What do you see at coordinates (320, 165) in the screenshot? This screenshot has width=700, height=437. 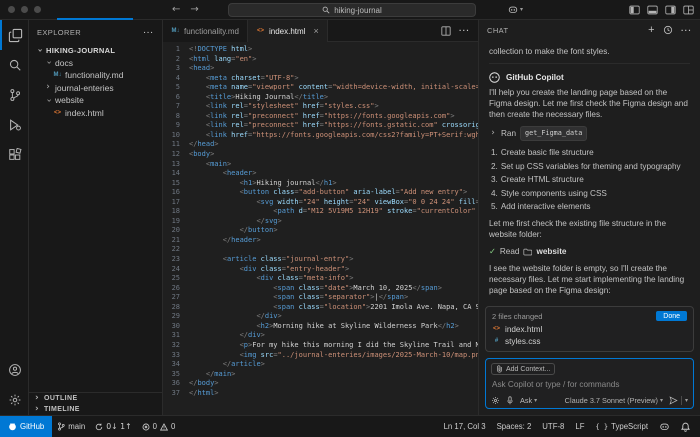 I see `code-line: 13 <main>` at bounding box center [320, 165].